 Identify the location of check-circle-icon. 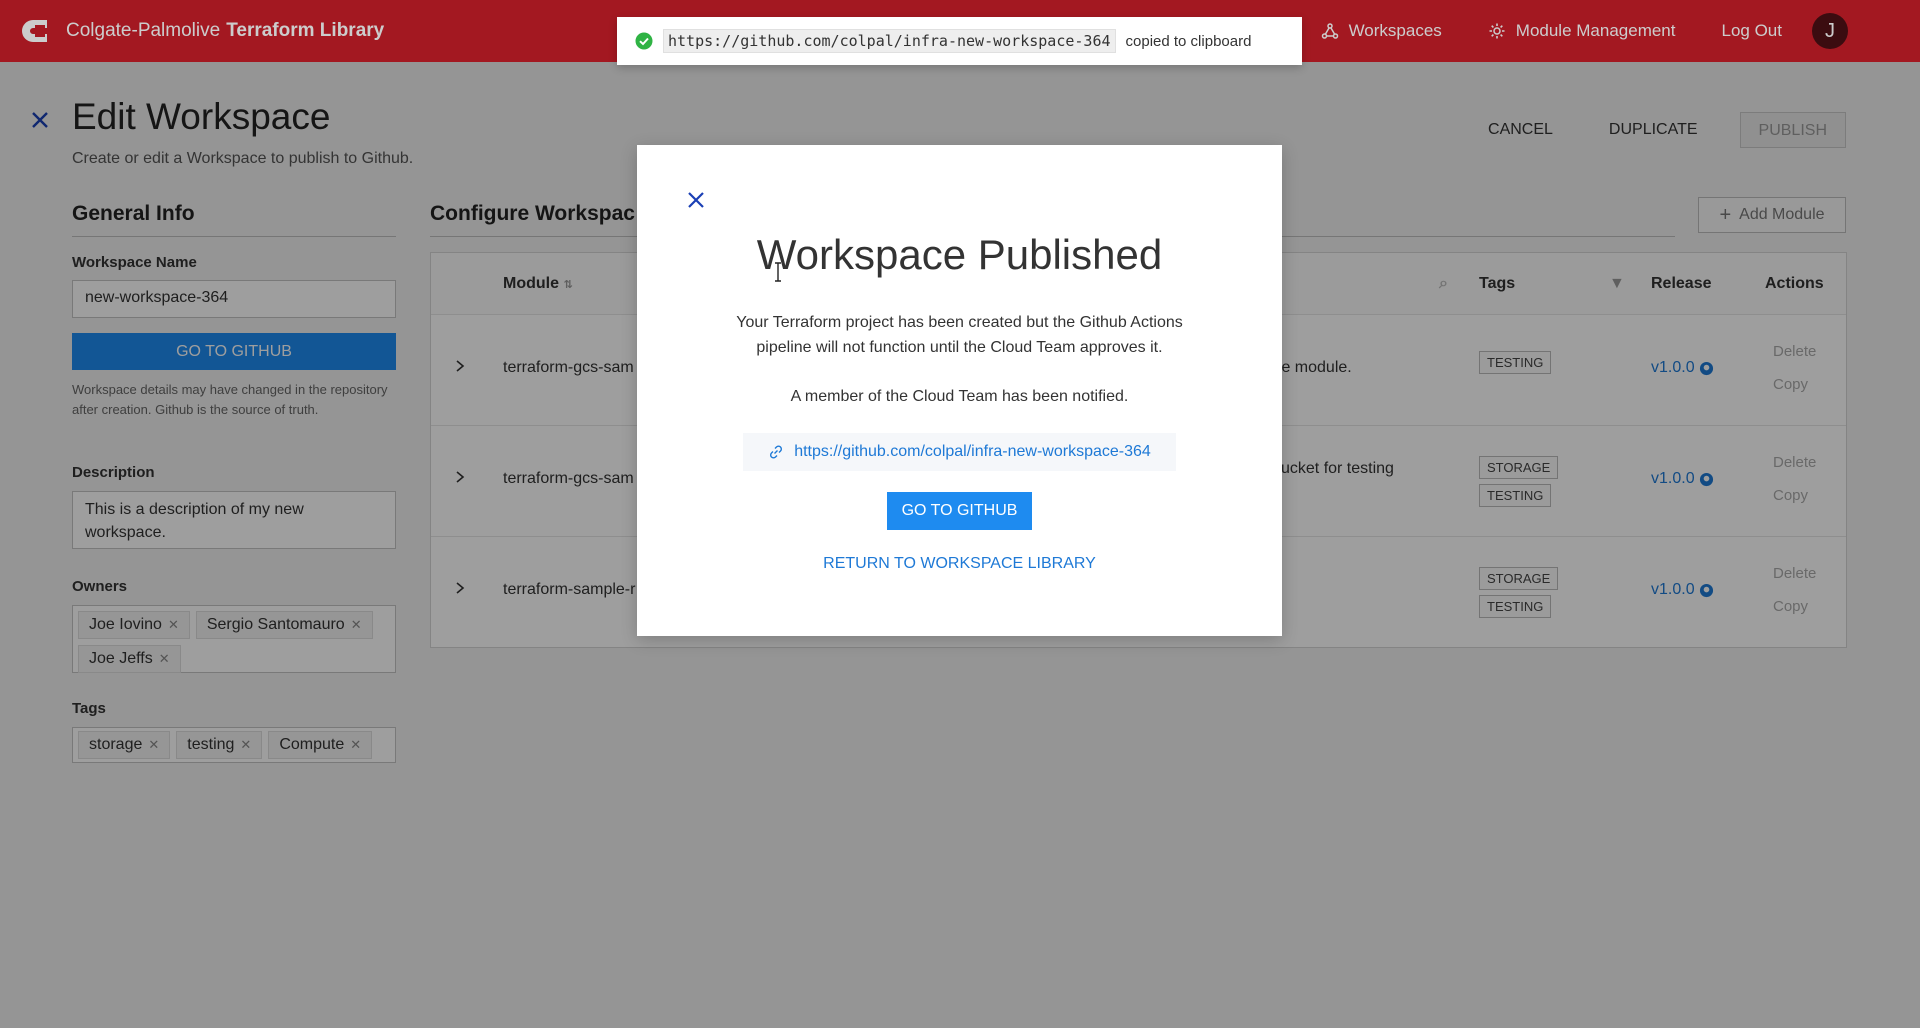
(644, 41).